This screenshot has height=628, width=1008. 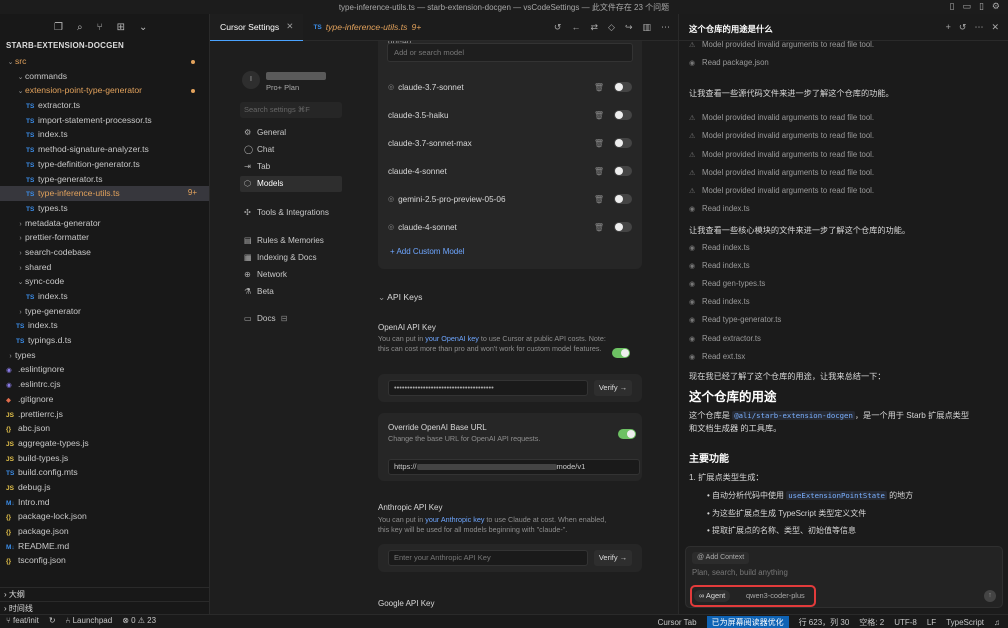 What do you see at coordinates (104, 458) in the screenshot?
I see `tree-file: JS build-types.js` at bounding box center [104, 458].